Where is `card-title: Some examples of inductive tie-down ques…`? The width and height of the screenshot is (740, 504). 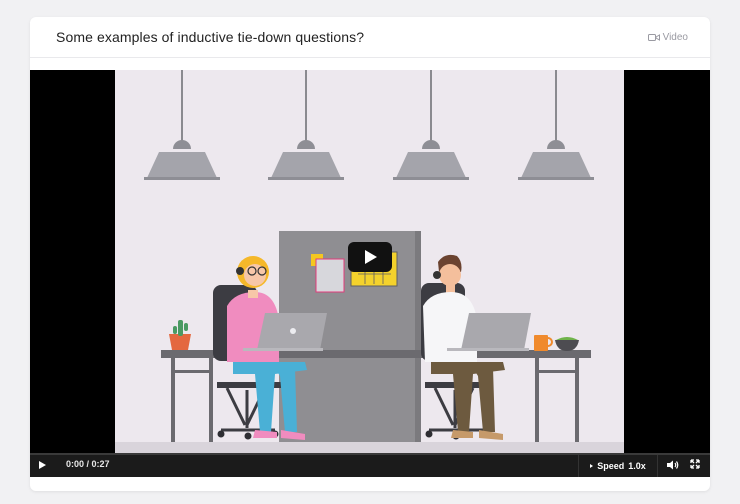
card-title: Some examples of inductive tie-down ques… is located at coordinates (210, 37).